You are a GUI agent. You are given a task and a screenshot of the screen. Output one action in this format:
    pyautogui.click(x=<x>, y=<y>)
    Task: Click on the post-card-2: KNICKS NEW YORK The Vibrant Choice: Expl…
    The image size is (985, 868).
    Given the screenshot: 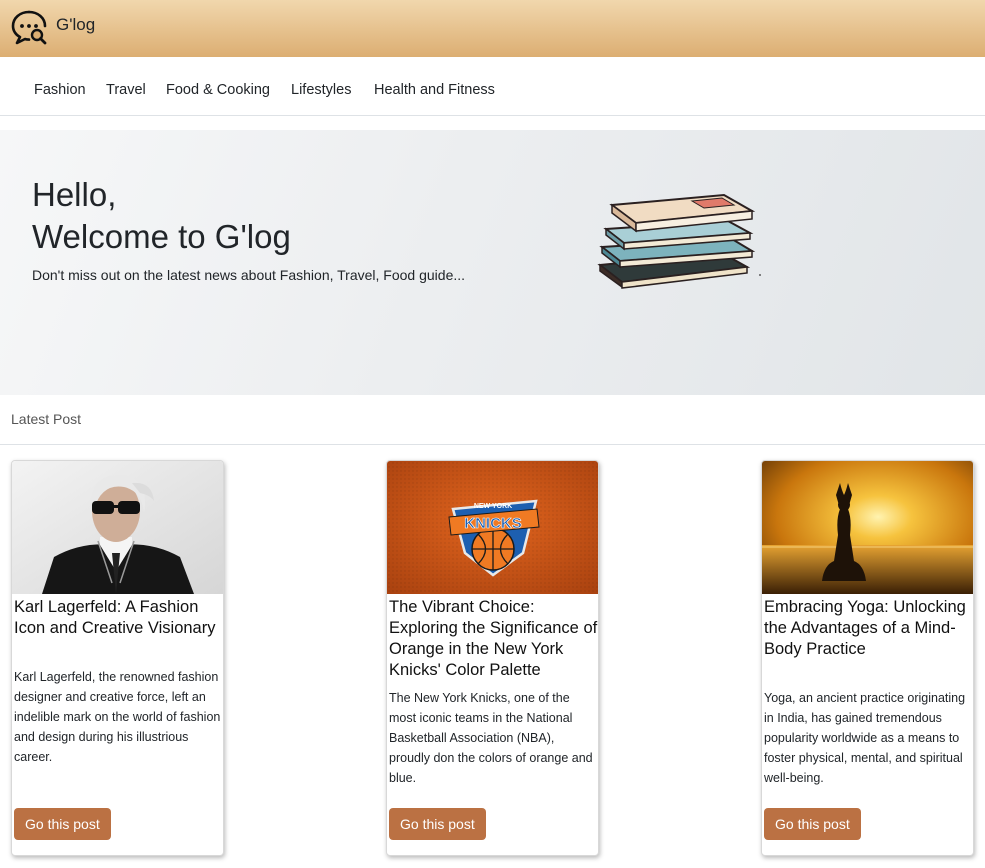 What is the action you would take?
    pyautogui.click(x=492, y=658)
    